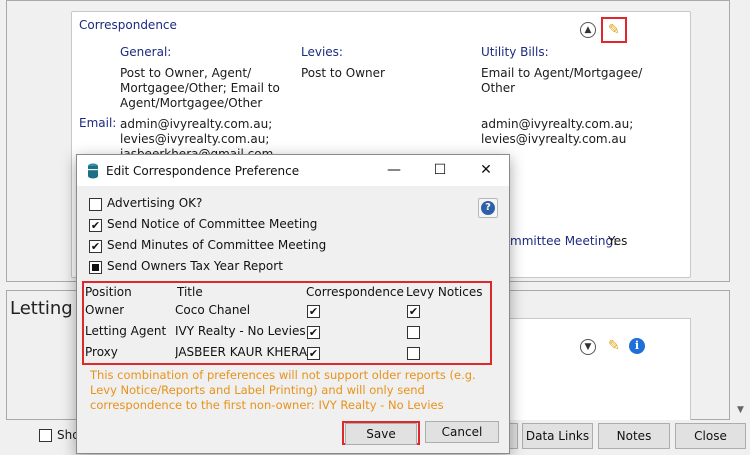 The height and width of the screenshot is (455, 750). Describe the element at coordinates (413, 311) in the screenshot. I see `row-levy-checkbox: ✔` at that location.